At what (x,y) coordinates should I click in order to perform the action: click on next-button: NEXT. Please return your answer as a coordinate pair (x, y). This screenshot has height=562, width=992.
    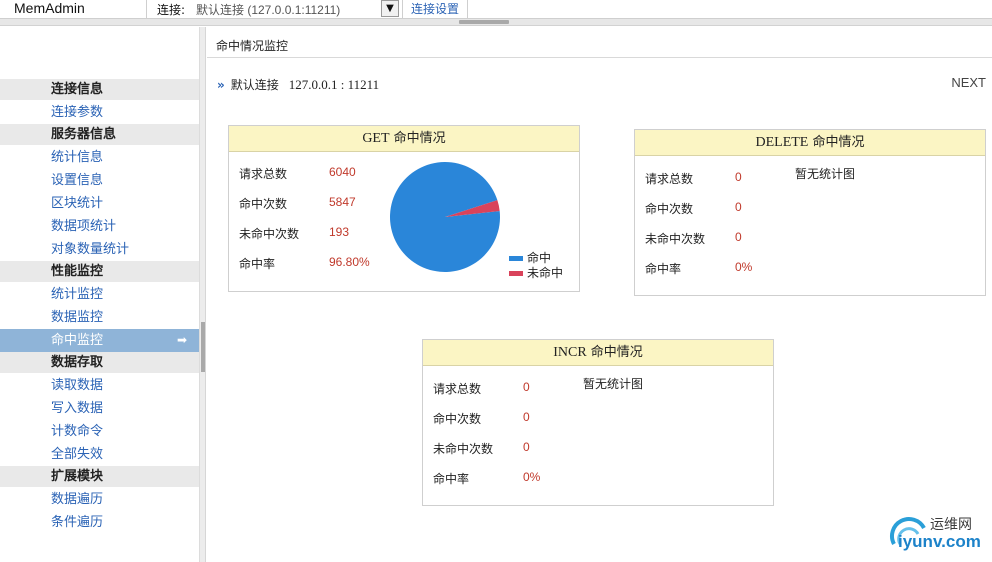
    Looking at the image, I should click on (968, 82).